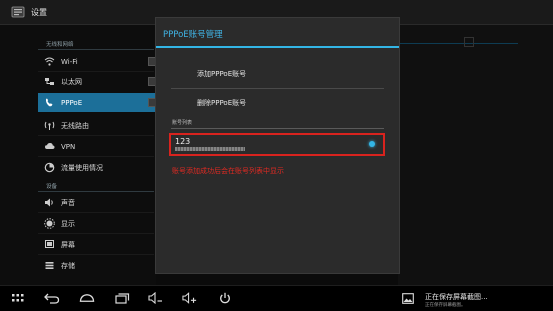  What do you see at coordinates (49, 61) in the screenshot?
I see `wifi-icon` at bounding box center [49, 61].